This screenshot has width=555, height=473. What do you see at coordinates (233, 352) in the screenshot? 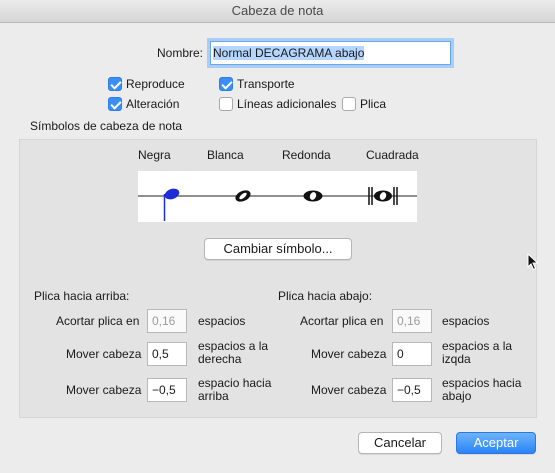
I see `stem-up-move-h-unit: espacios a la derecha` at bounding box center [233, 352].